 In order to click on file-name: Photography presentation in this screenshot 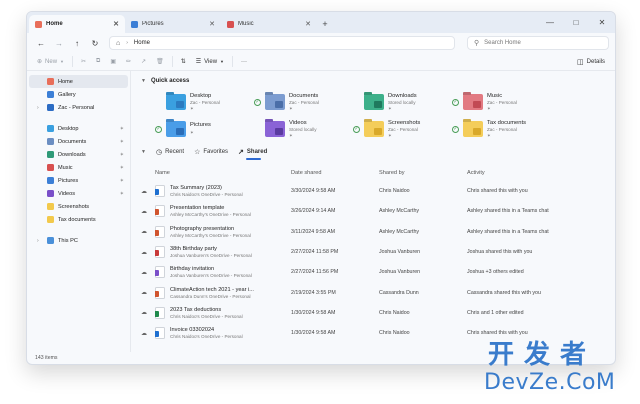, I will do `click(202, 228)`.